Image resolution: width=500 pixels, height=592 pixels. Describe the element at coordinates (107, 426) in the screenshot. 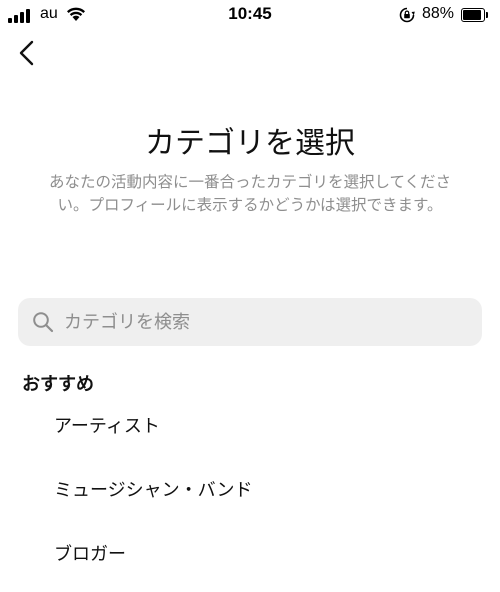

I see `category-item-label: アーティスト` at that location.